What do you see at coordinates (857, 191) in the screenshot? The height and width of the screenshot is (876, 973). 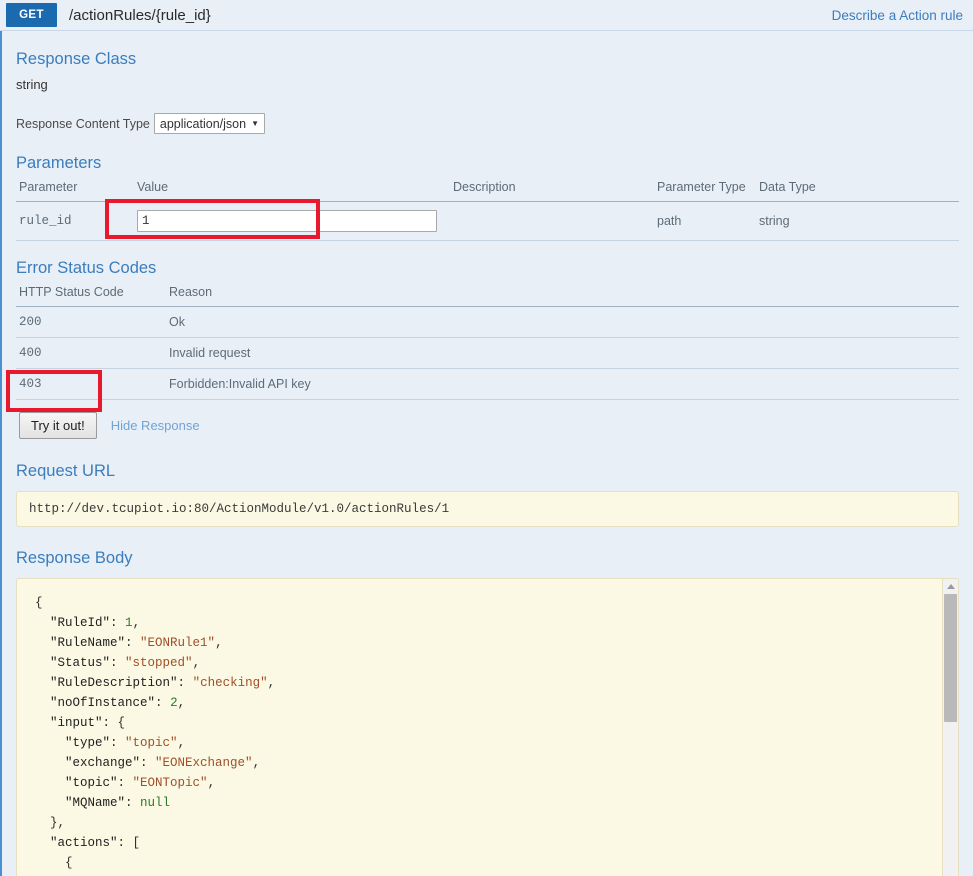 I see `parameters-header-data-type: Data Type` at bounding box center [857, 191].